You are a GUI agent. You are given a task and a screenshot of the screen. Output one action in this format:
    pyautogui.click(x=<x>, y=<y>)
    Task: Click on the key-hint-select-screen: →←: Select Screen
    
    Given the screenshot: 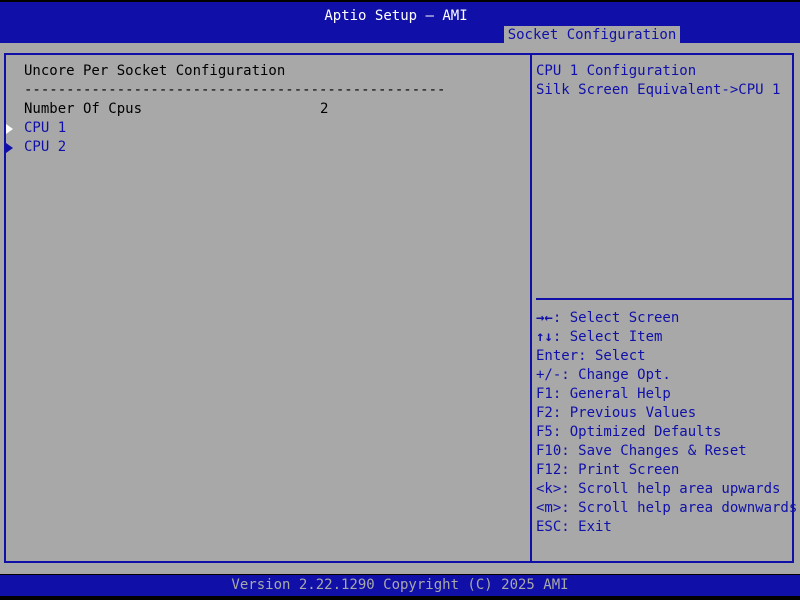 What is the action you would take?
    pyautogui.click(x=607, y=318)
    